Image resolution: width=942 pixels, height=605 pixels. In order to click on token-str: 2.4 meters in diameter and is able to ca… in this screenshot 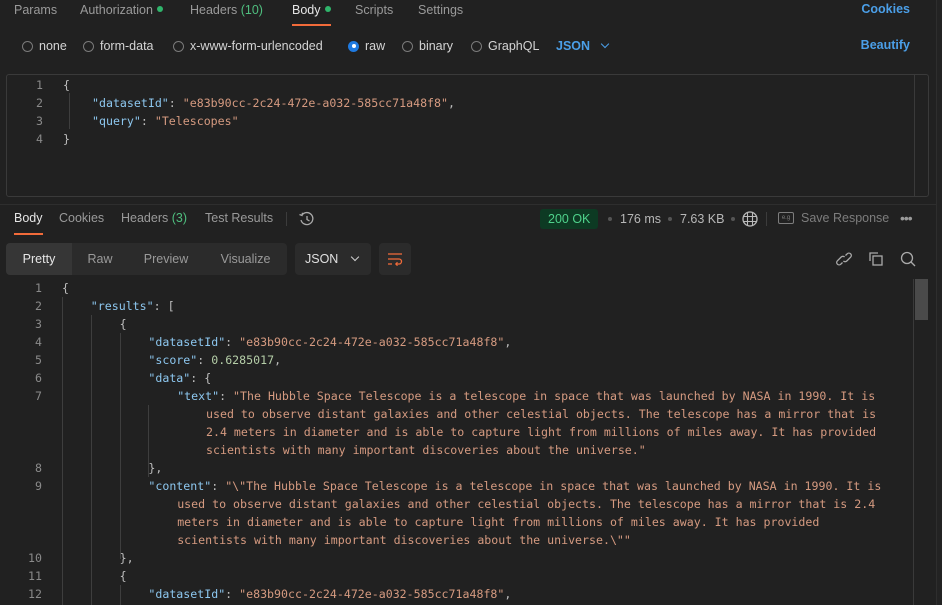, I will do `click(541, 432)`.